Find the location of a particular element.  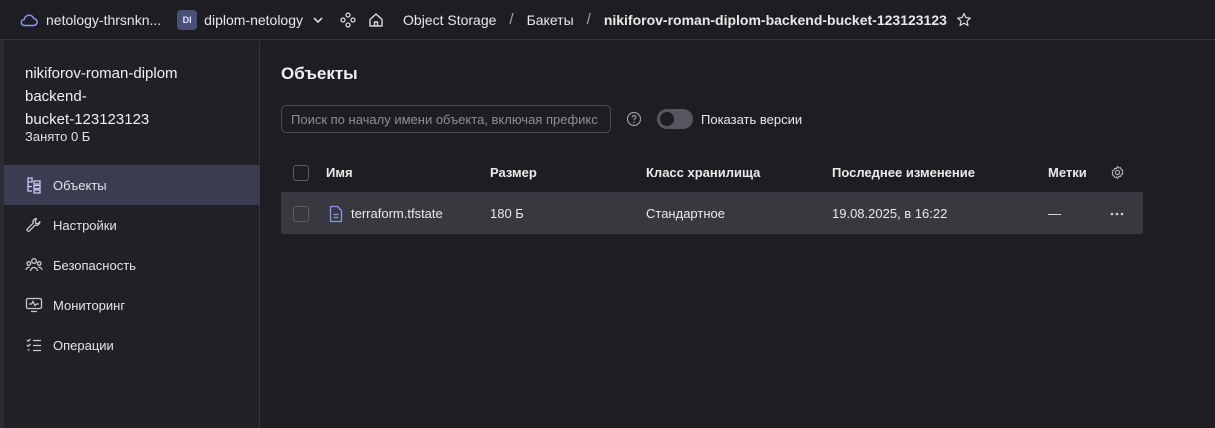

object-storage-class: Стандартное is located at coordinates (685, 213).